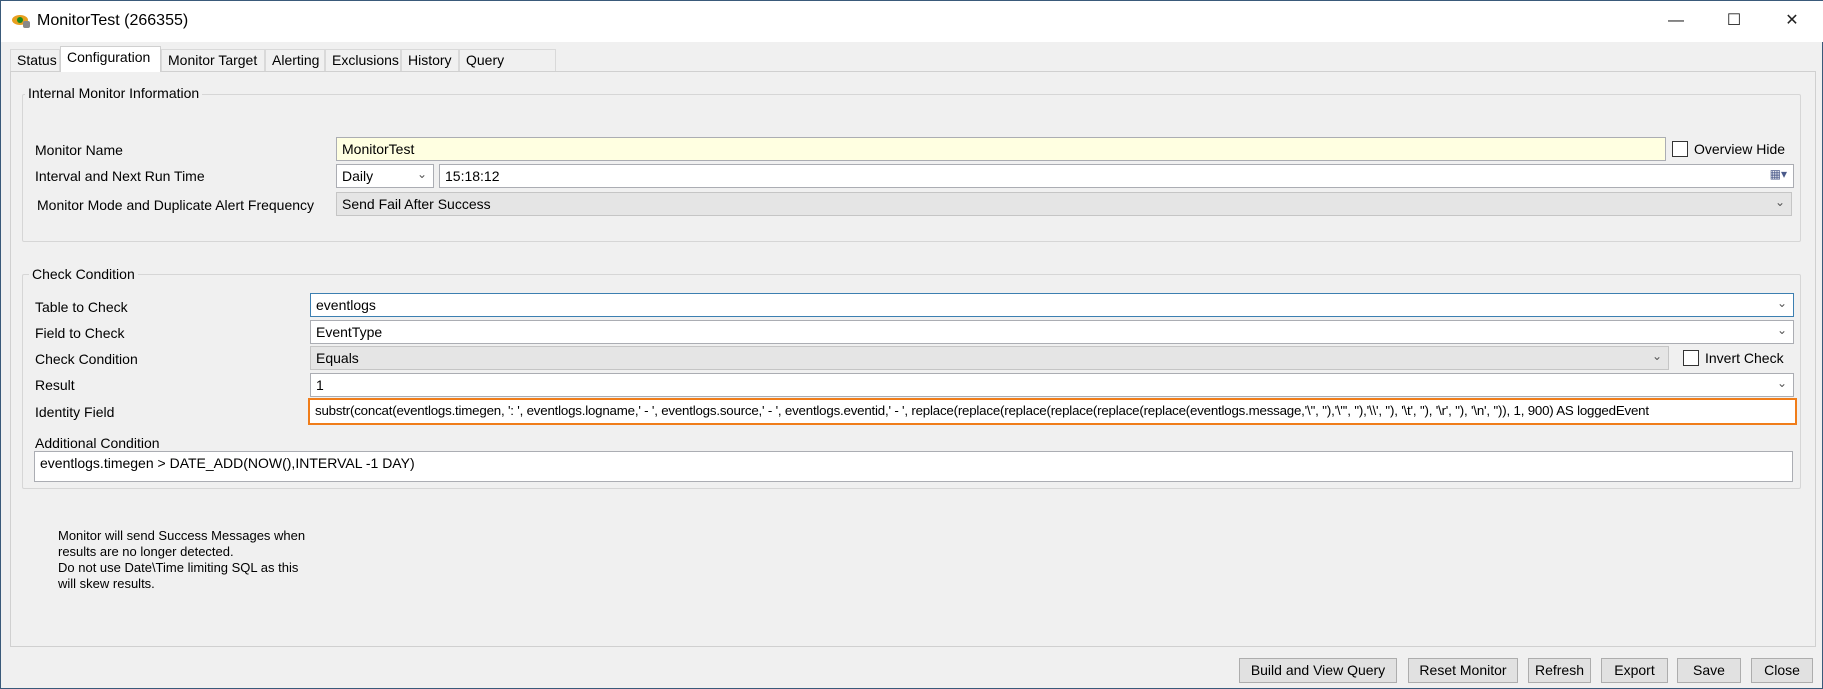  I want to click on additional-condition-label: Additional Condition, so click(97, 443).